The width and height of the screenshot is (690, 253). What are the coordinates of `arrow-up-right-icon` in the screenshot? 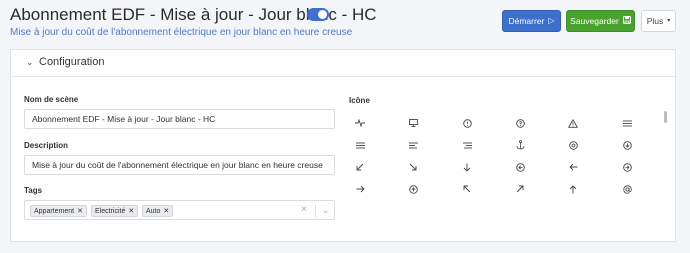 It's located at (520, 189).